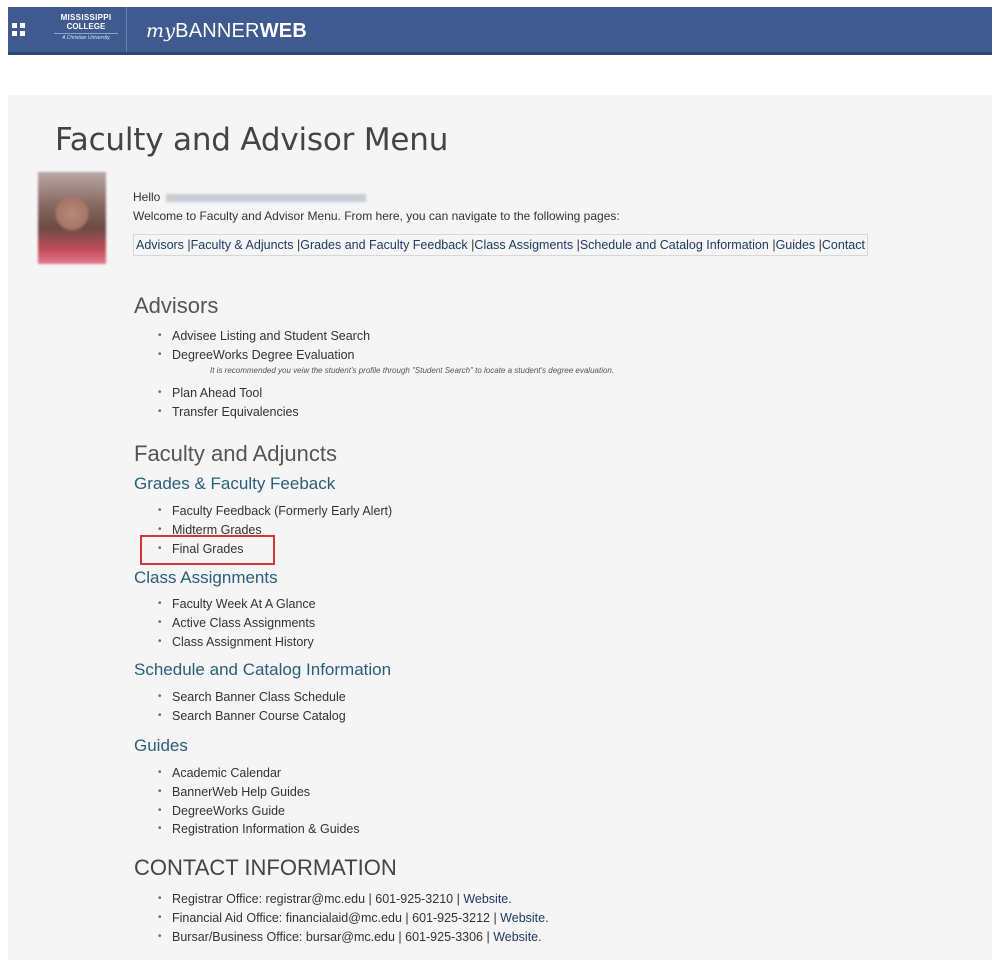 This screenshot has width=994, height=960. What do you see at coordinates (266, 197) in the screenshot?
I see `redacted-user-name` at bounding box center [266, 197].